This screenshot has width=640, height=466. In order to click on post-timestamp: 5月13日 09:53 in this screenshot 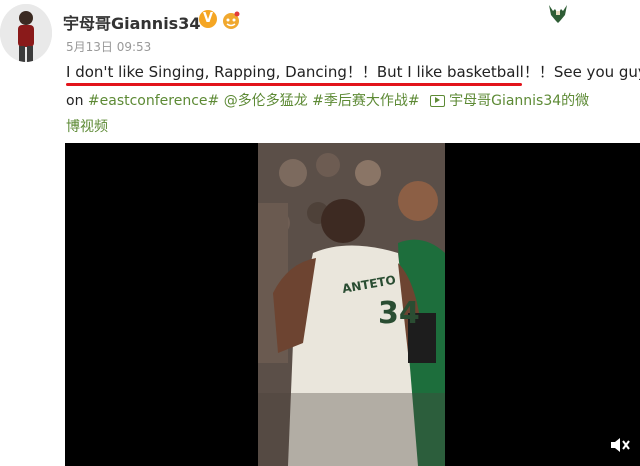, I will do `click(109, 47)`.